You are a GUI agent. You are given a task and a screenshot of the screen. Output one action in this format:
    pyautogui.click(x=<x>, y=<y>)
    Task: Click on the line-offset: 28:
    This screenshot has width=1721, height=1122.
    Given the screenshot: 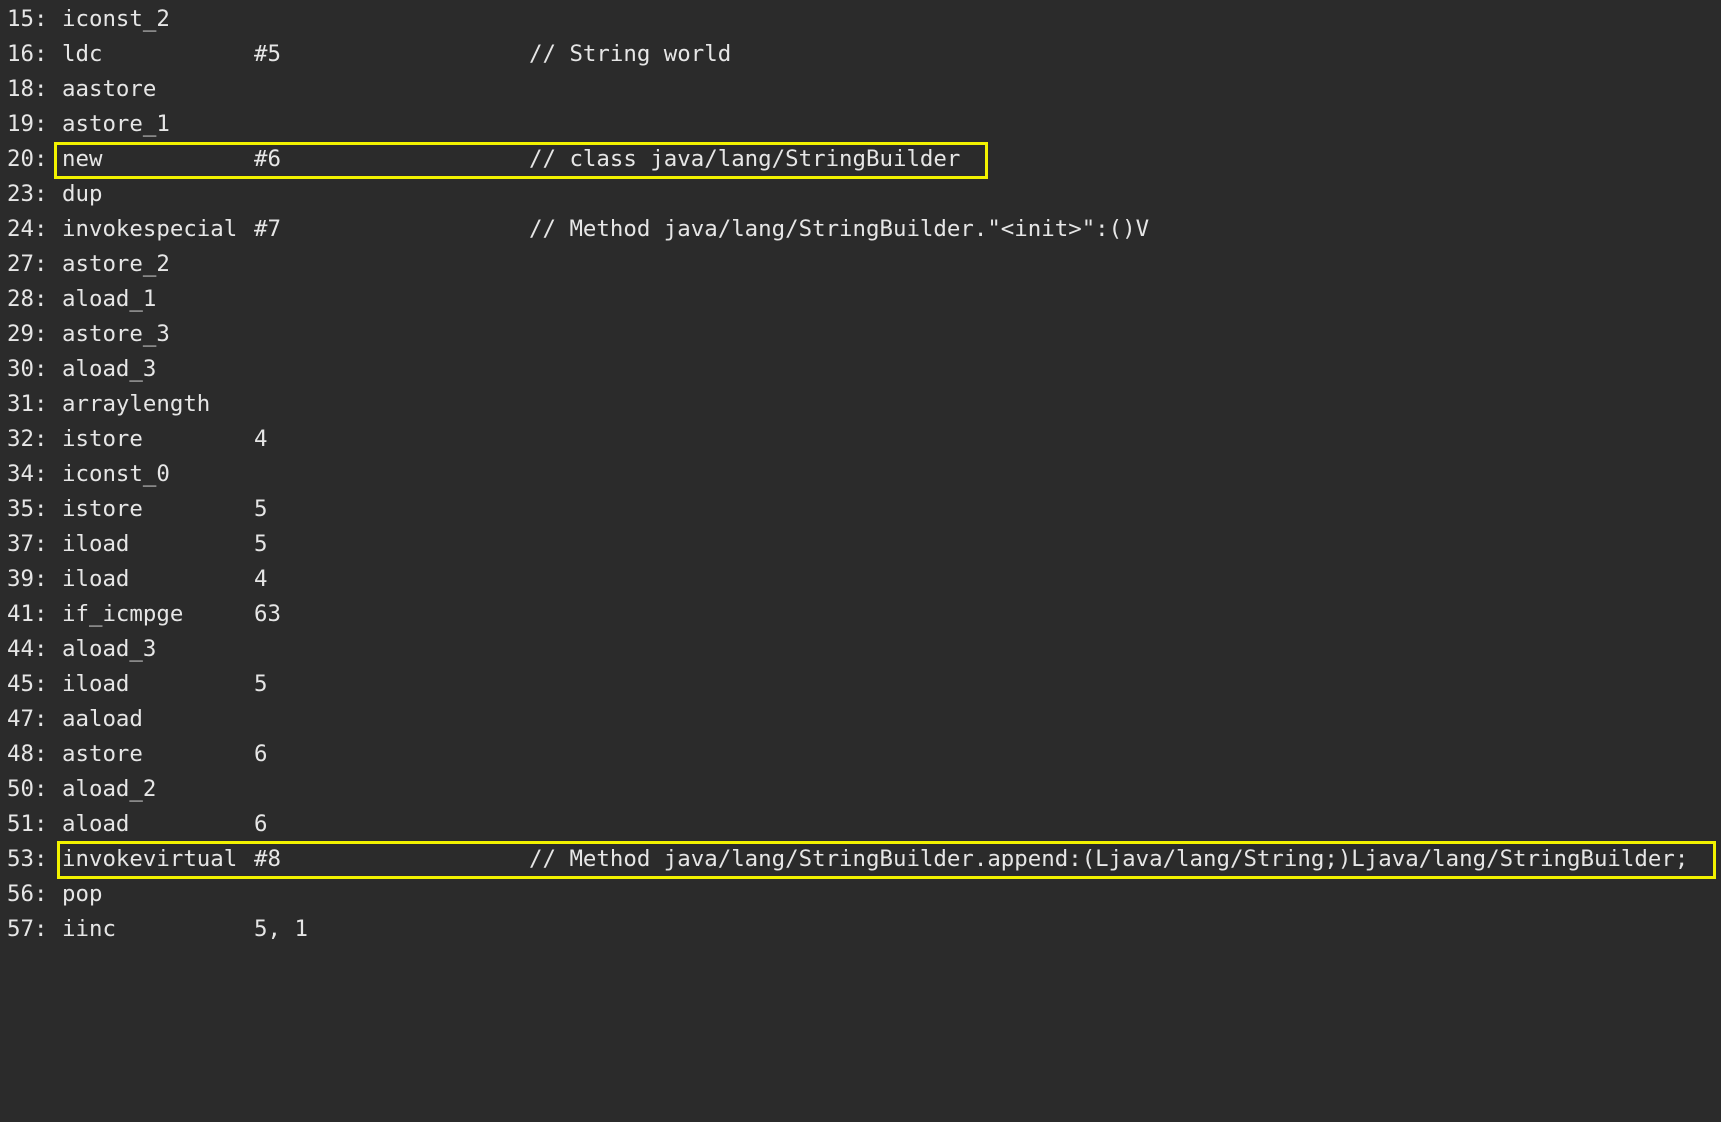 What is the action you would take?
    pyautogui.click(x=27, y=299)
    